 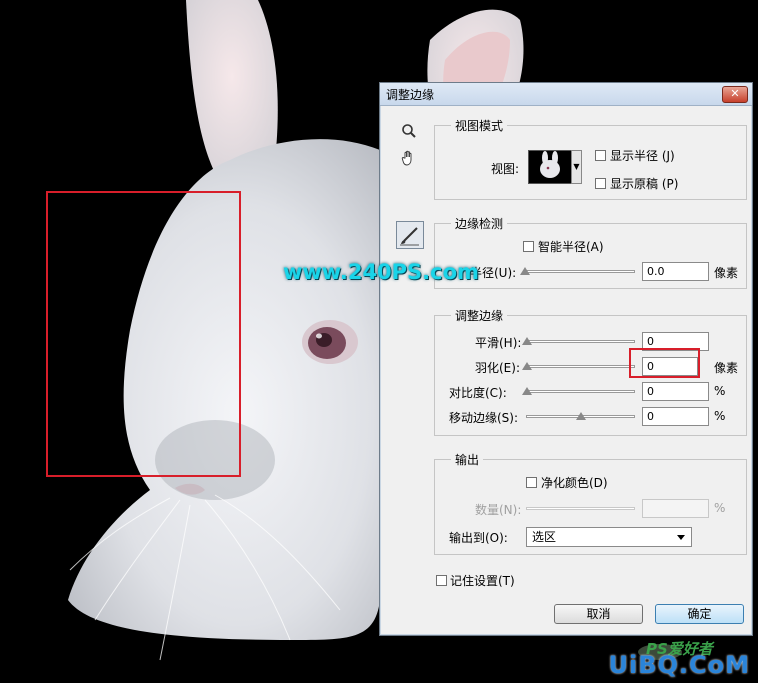 What do you see at coordinates (441, 580) in the screenshot?
I see `remember-settings-checkbox` at bounding box center [441, 580].